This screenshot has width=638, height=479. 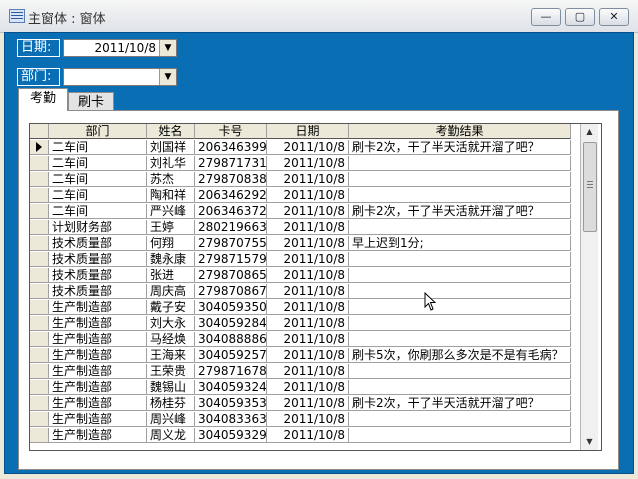 I want to click on cell-card: 3040833630, so click(x=231, y=419).